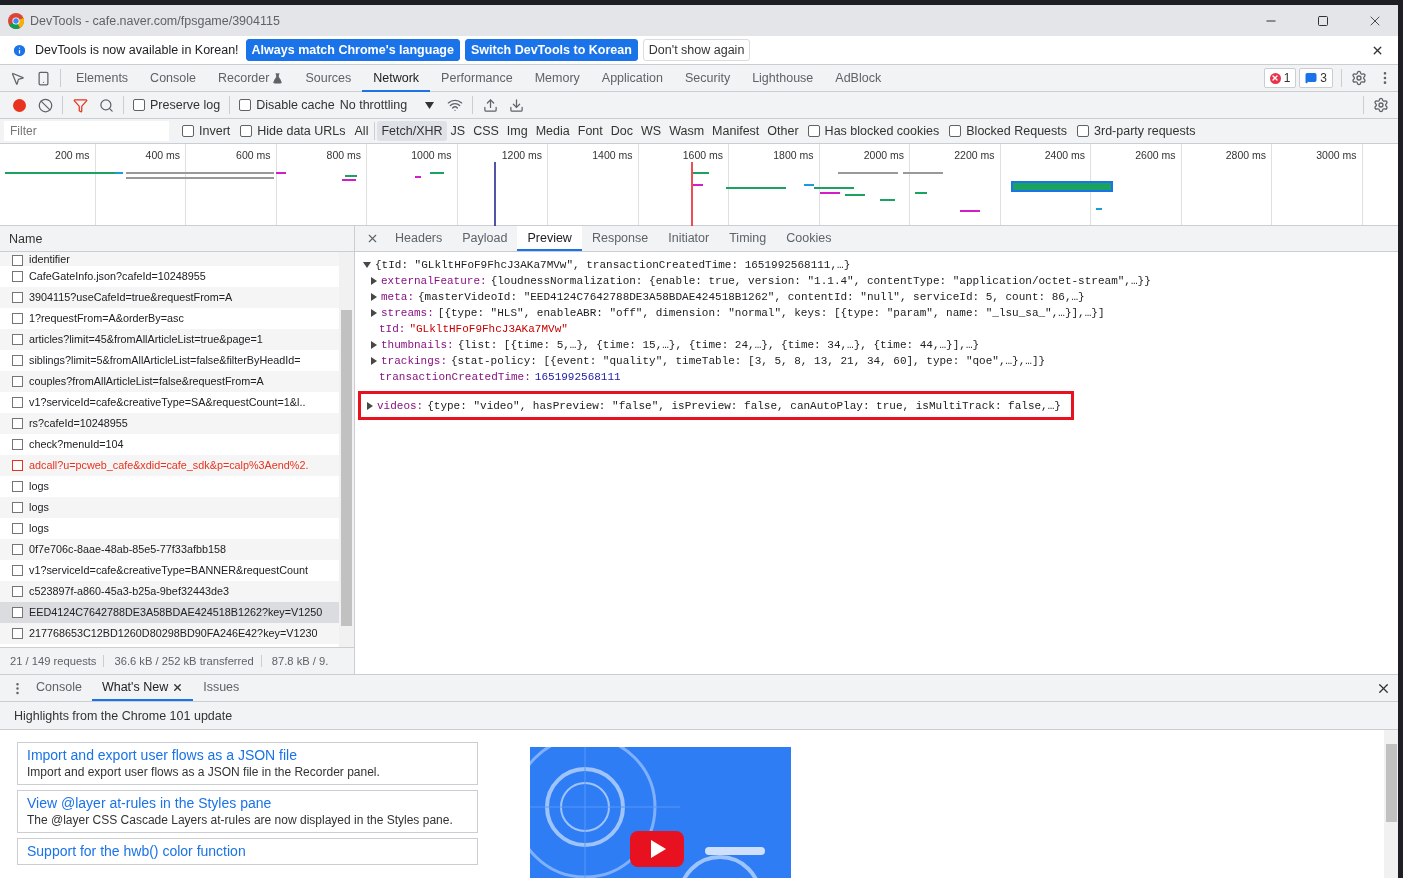 This screenshot has width=1403, height=878. I want to click on detail-tab: Response, so click(620, 238).